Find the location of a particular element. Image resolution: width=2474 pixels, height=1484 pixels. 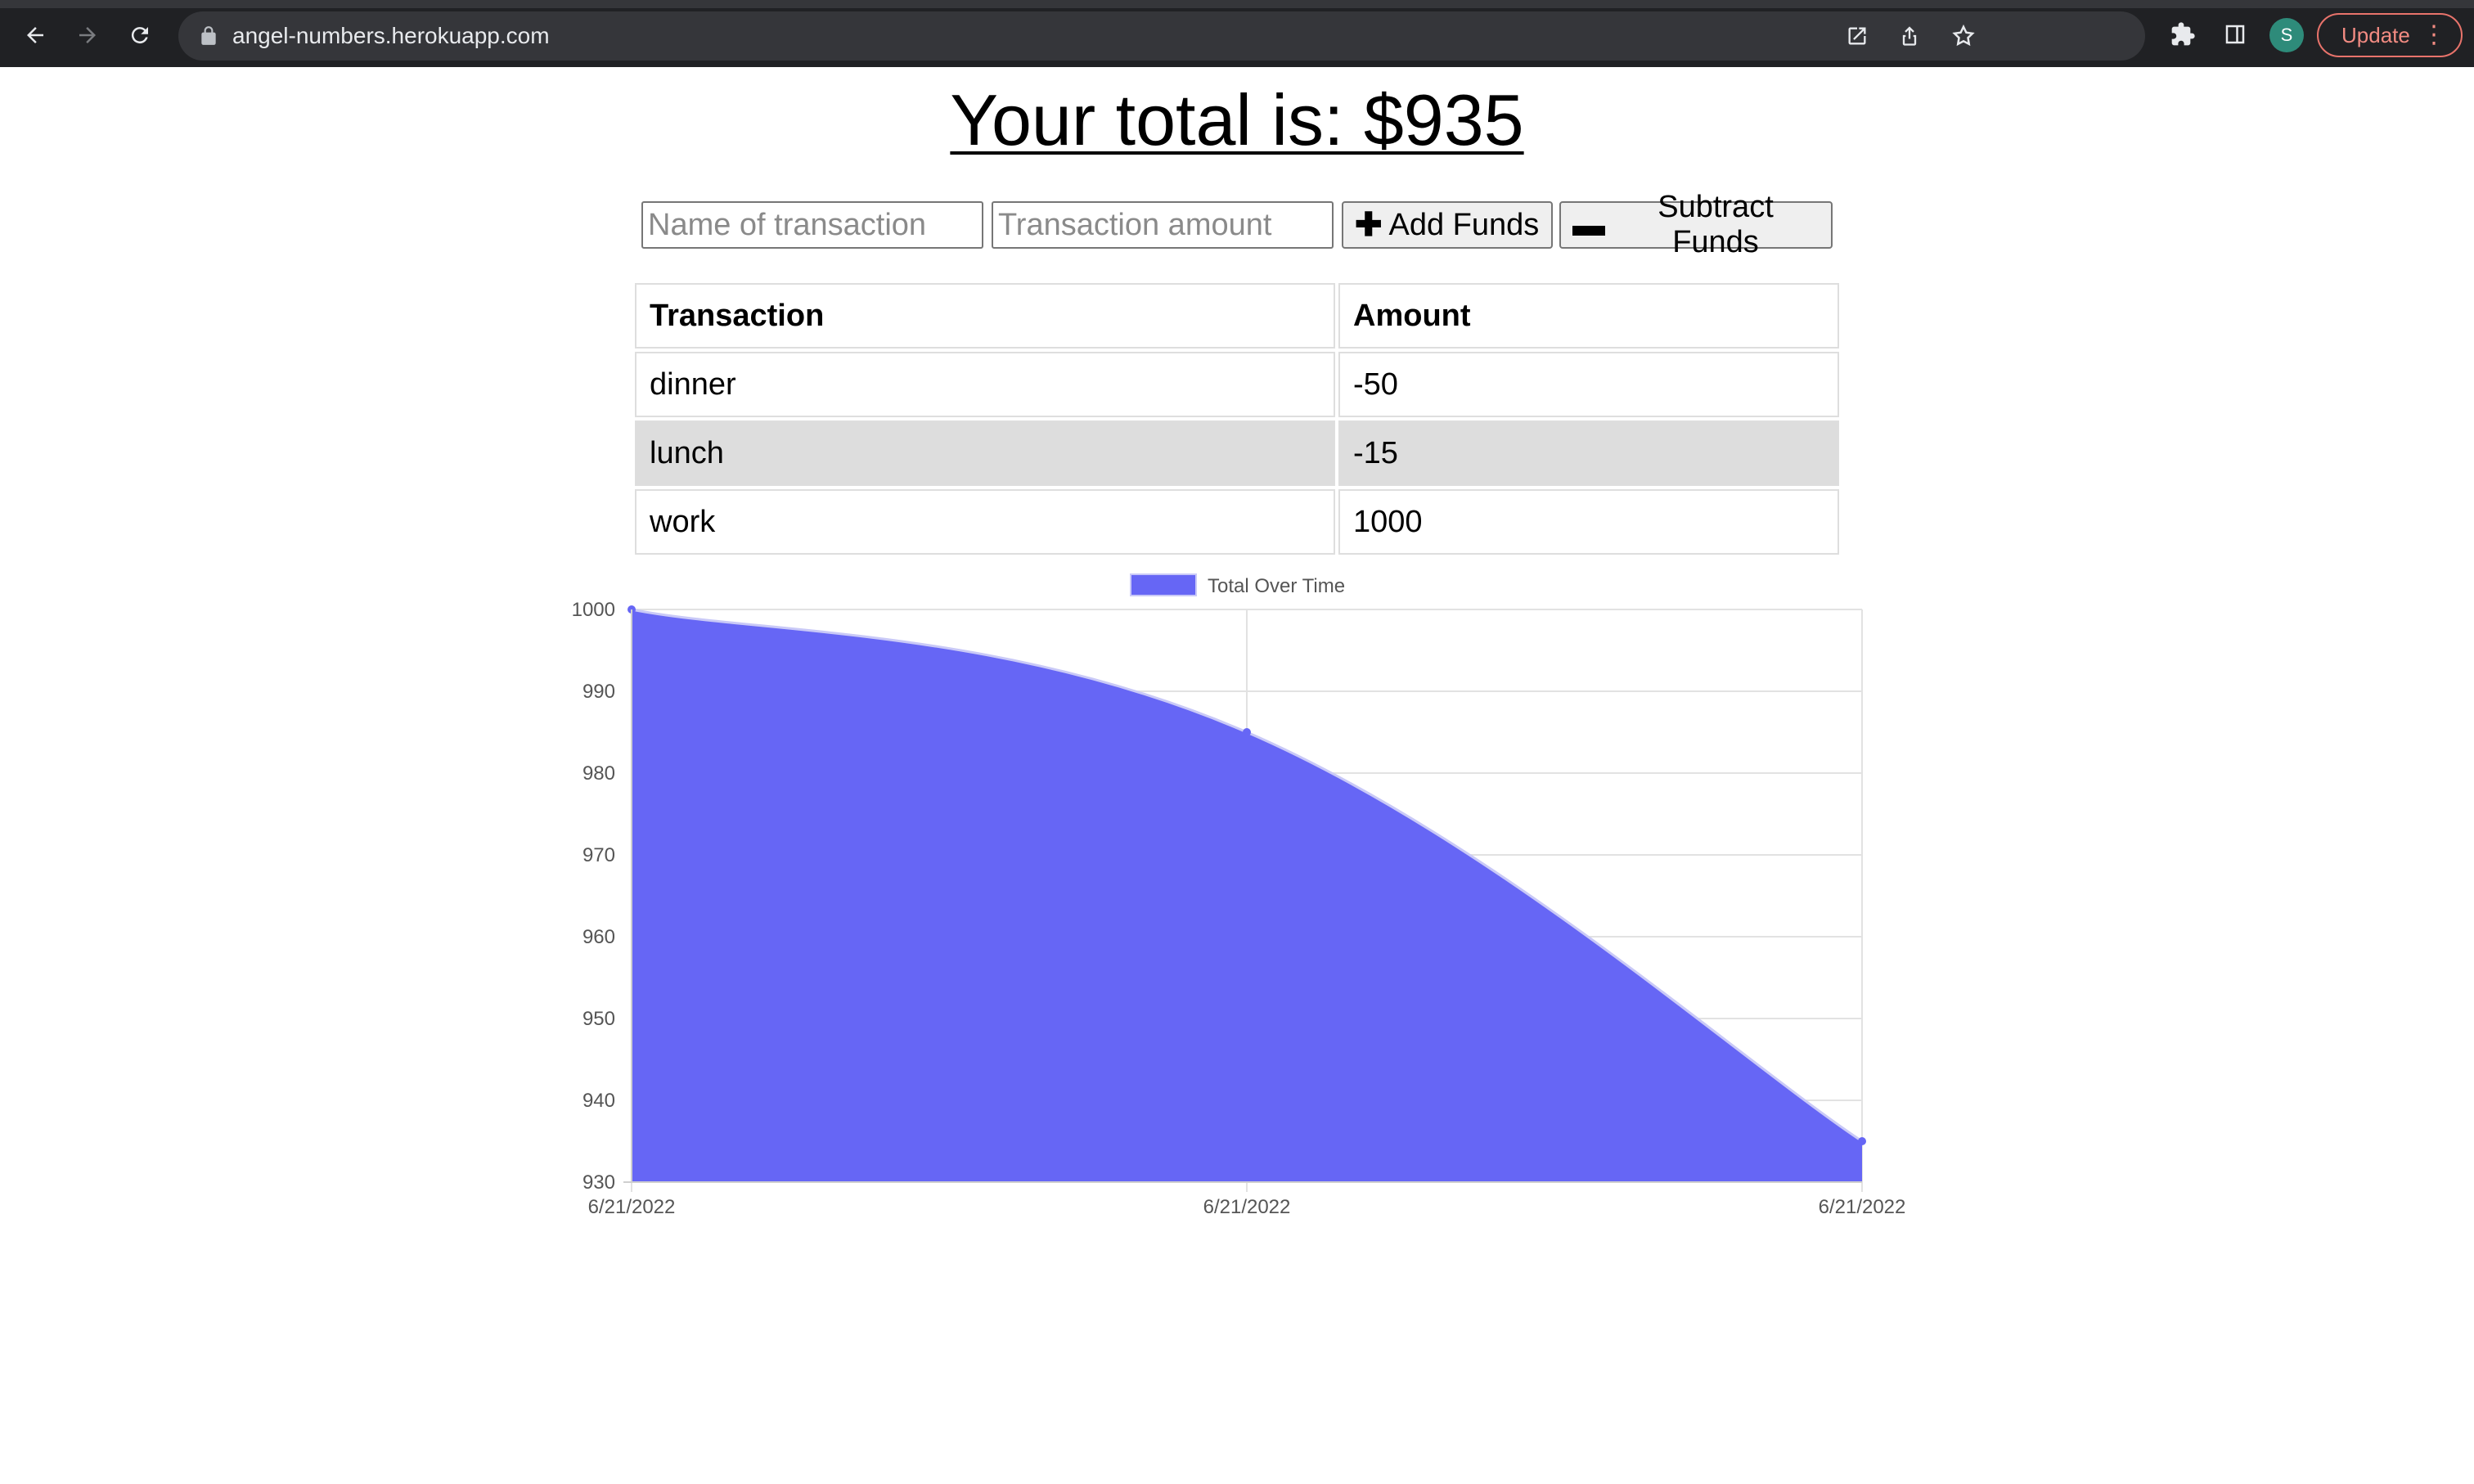

add-funds-label: Add Funds is located at coordinates (1464, 224).